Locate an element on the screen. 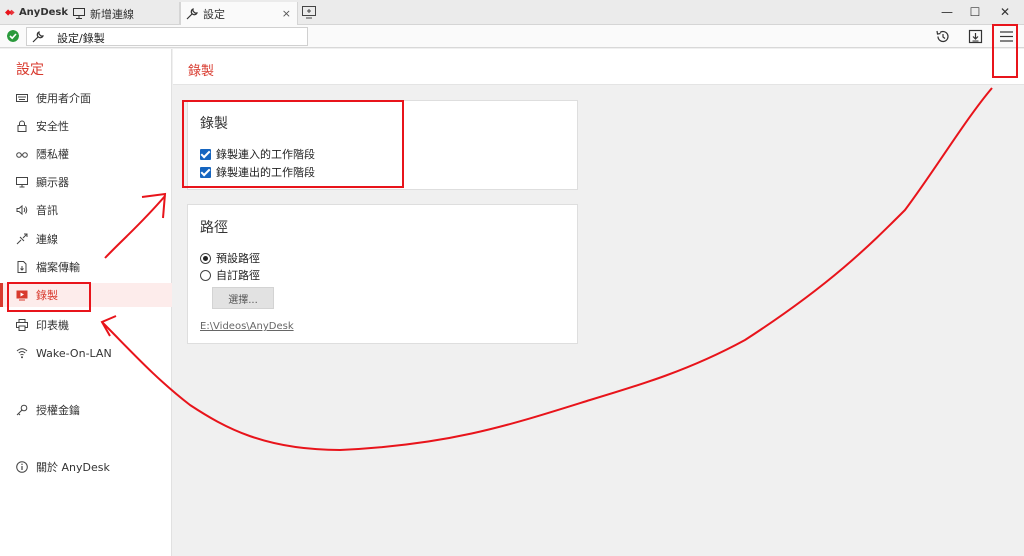 The width and height of the screenshot is (1024, 556). tab-close-icon: × is located at coordinates (286, 13).